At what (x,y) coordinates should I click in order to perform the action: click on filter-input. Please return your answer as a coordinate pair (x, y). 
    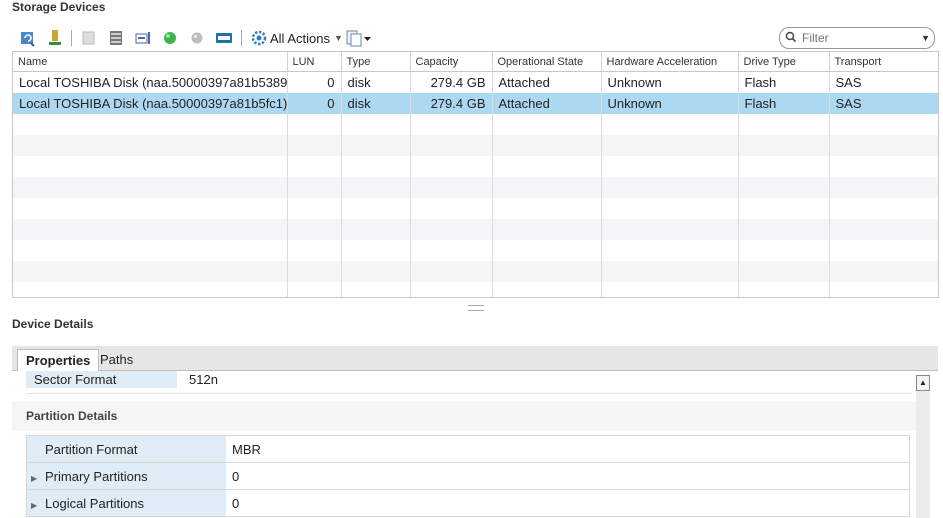
    Looking at the image, I should click on (857, 37).